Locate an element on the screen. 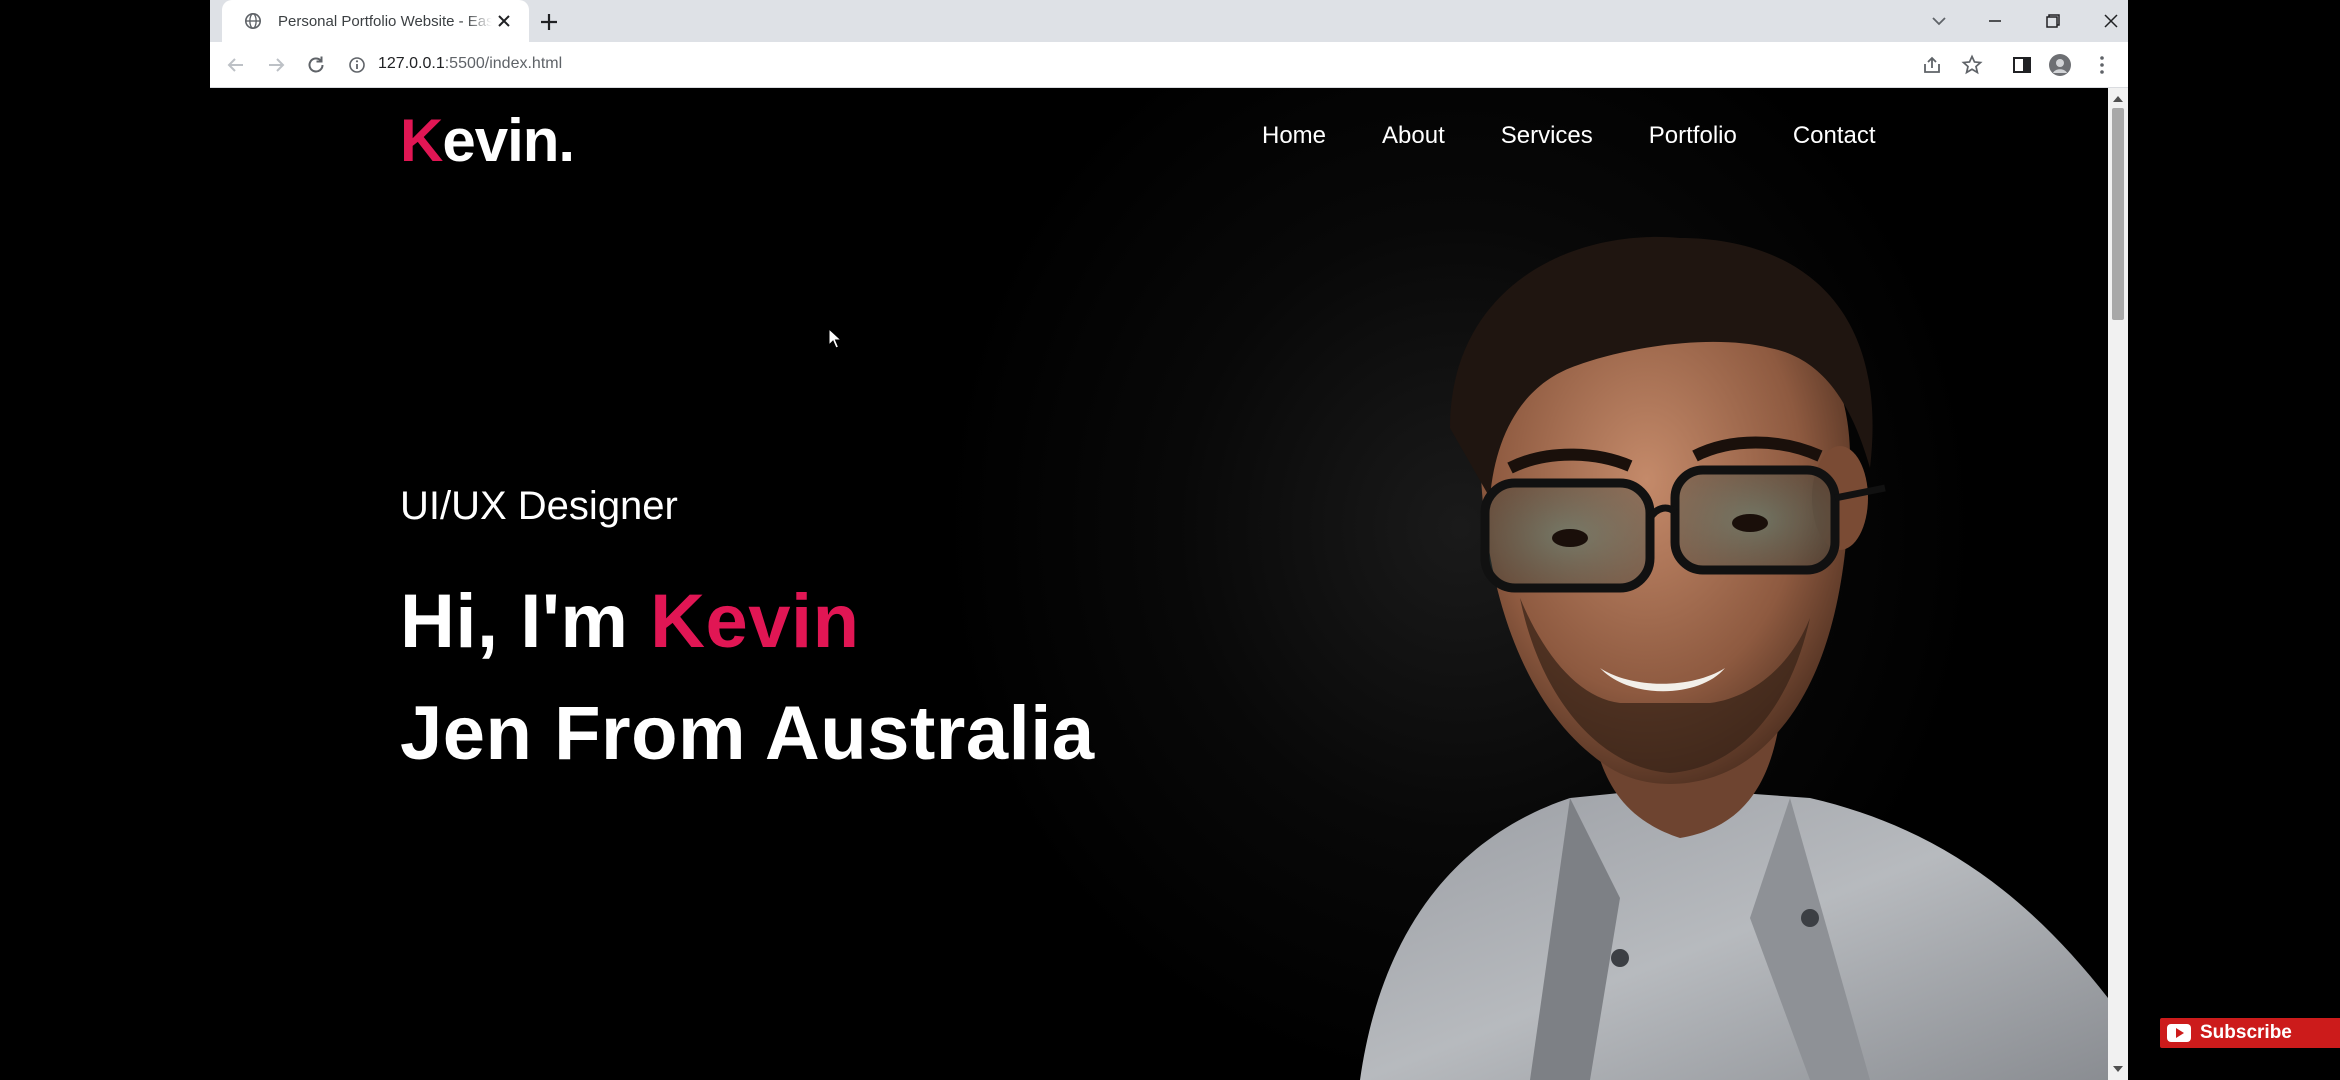 The height and width of the screenshot is (1080, 2340). info-icon is located at coordinates (357, 65).